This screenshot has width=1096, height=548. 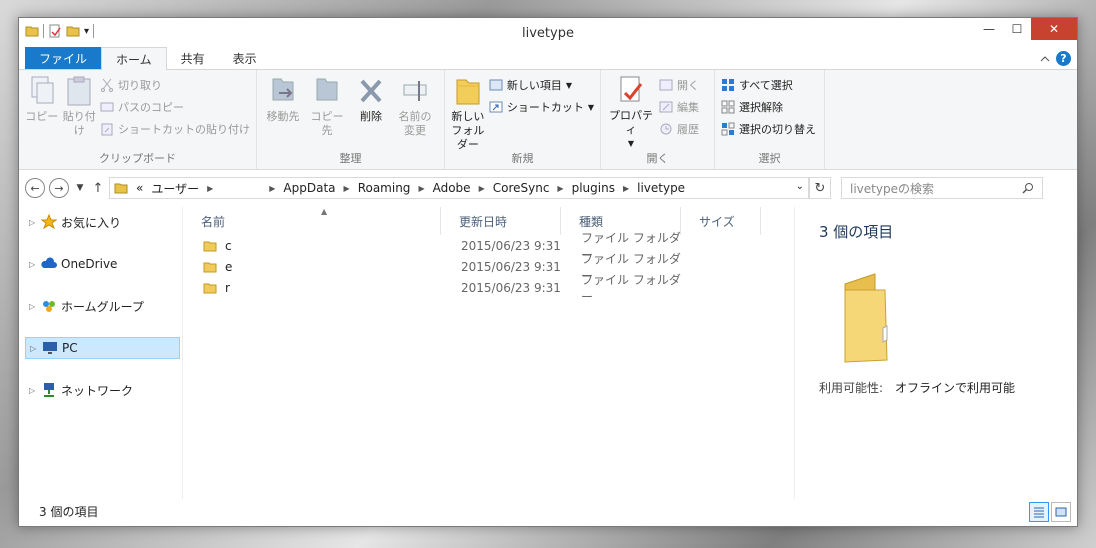 I want to click on refresh-button: ↻, so click(x=820, y=188).